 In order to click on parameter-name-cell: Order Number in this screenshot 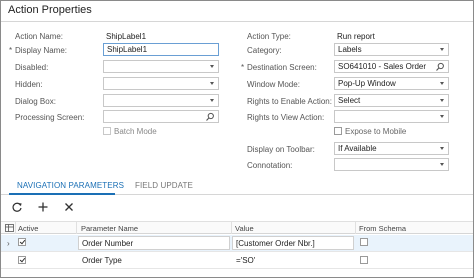, I will do `click(154, 243)`.